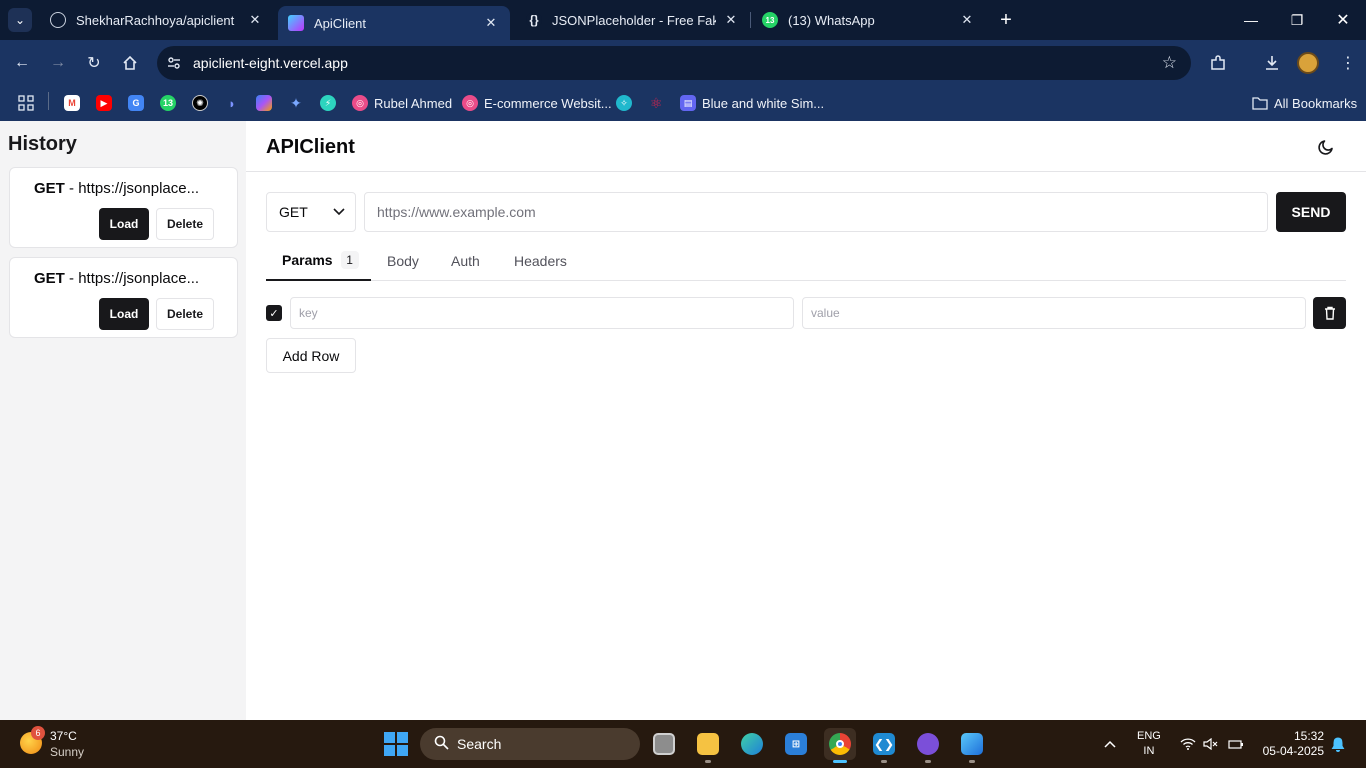 This screenshot has width=1366, height=768. I want to click on language-indicator: ENG IN, so click(1149, 744).